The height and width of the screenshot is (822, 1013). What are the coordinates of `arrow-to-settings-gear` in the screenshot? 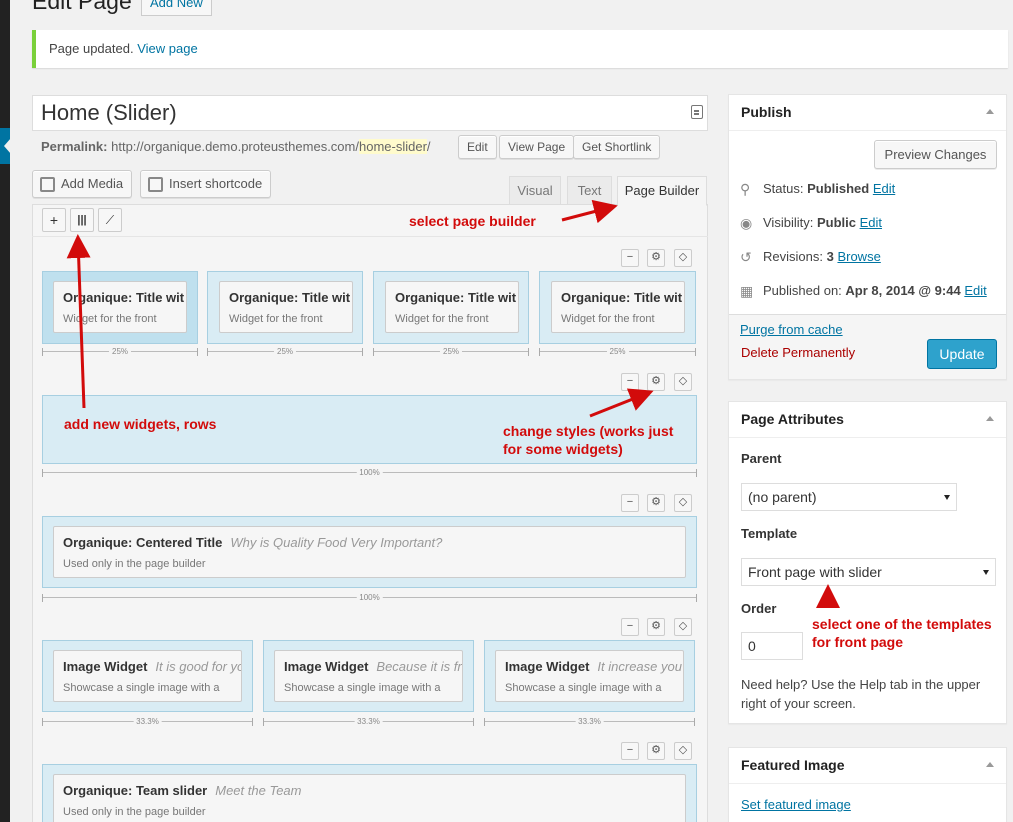 It's located at (621, 403).